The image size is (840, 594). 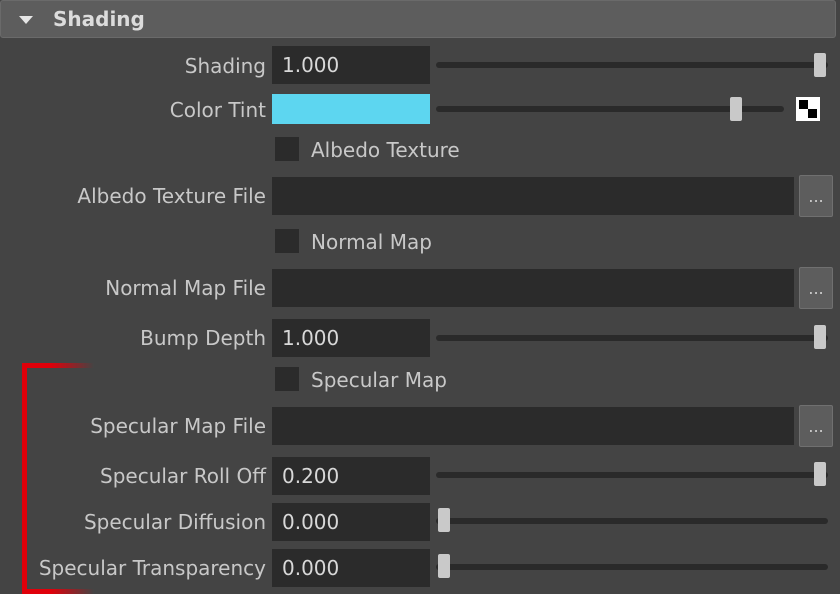 What do you see at coordinates (736, 109) in the screenshot?
I see `color-tint-slider-handle` at bounding box center [736, 109].